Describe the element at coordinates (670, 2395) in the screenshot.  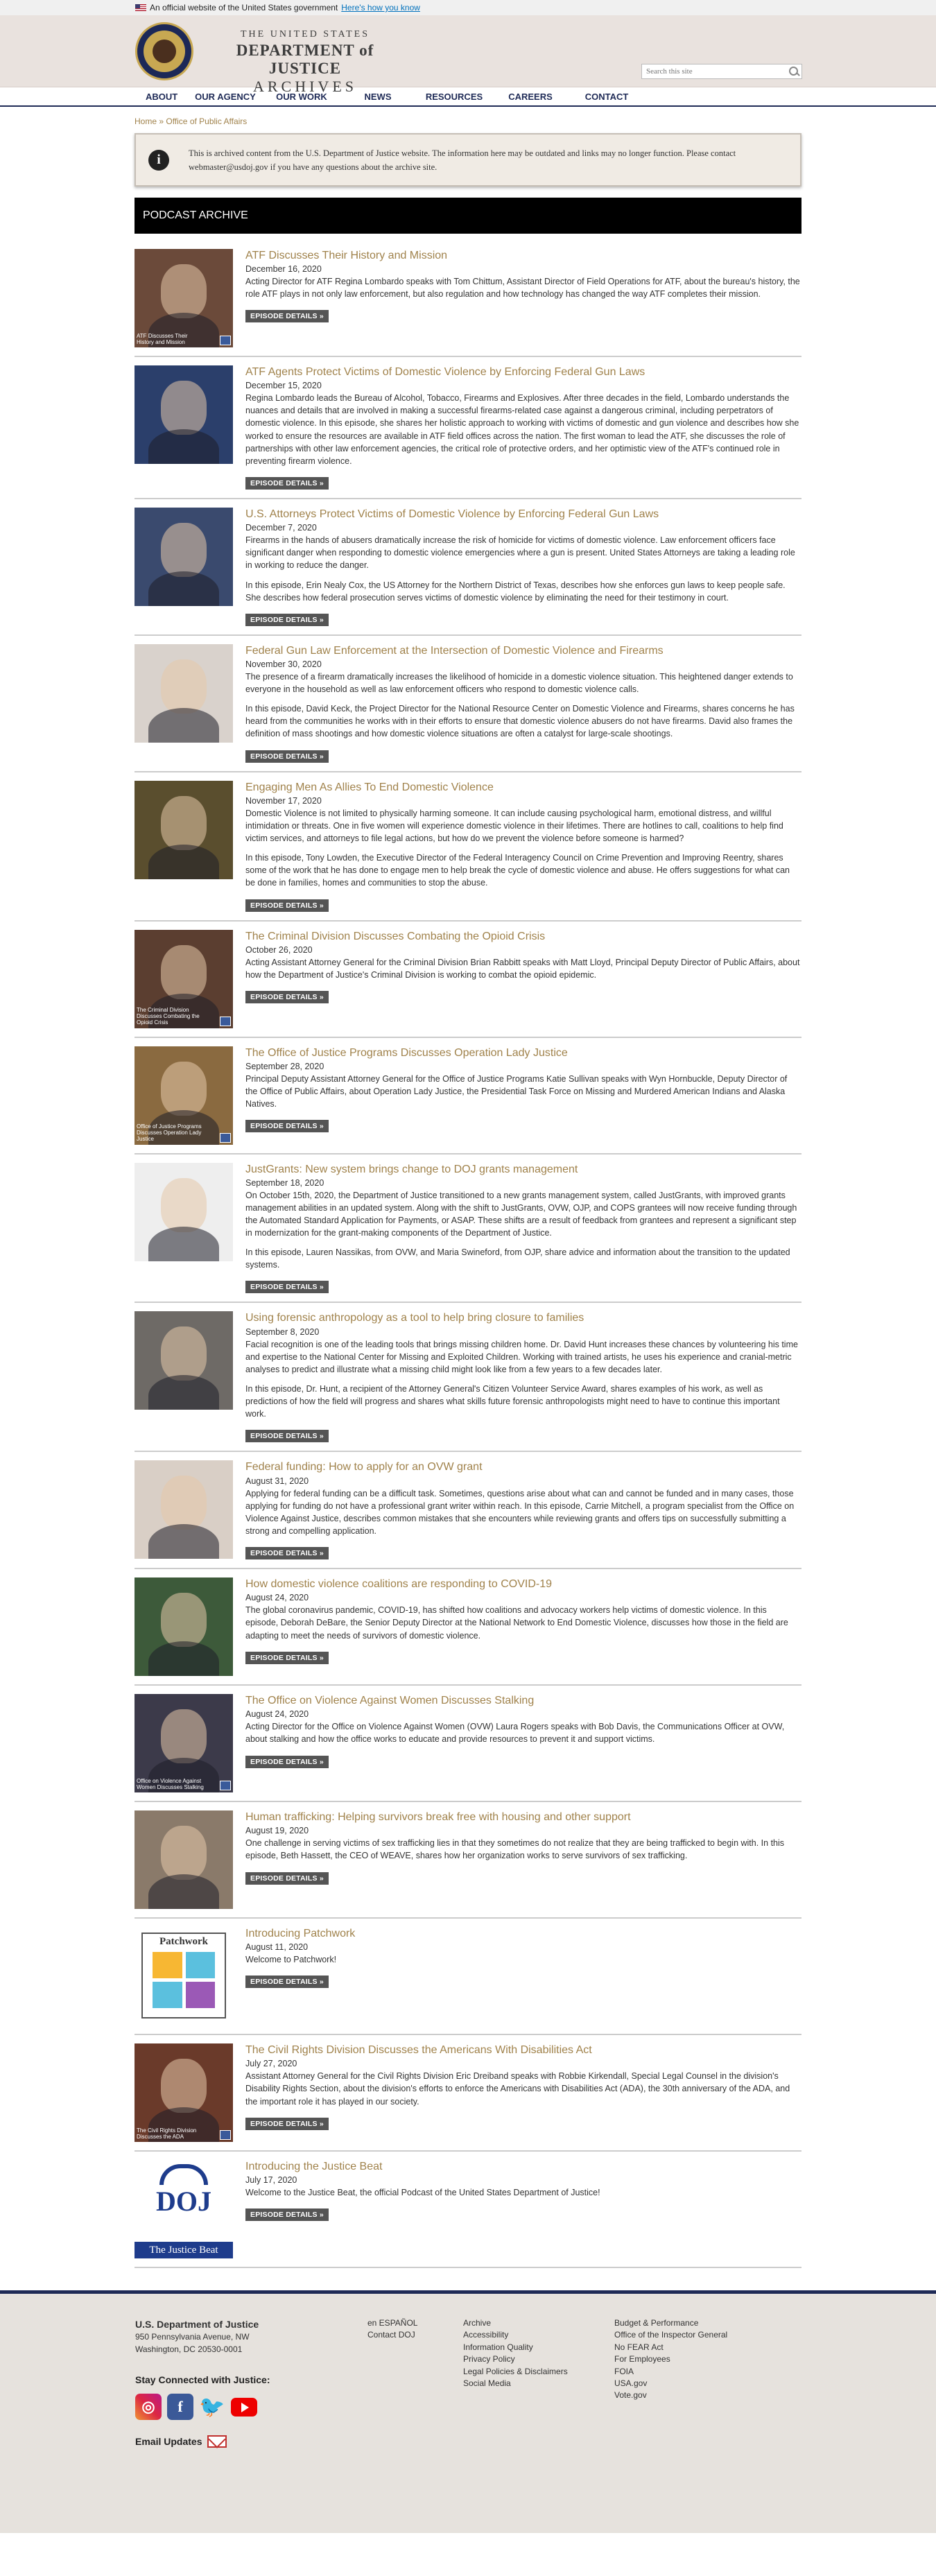
I see `footer-link-vote: Vote.gov` at that location.